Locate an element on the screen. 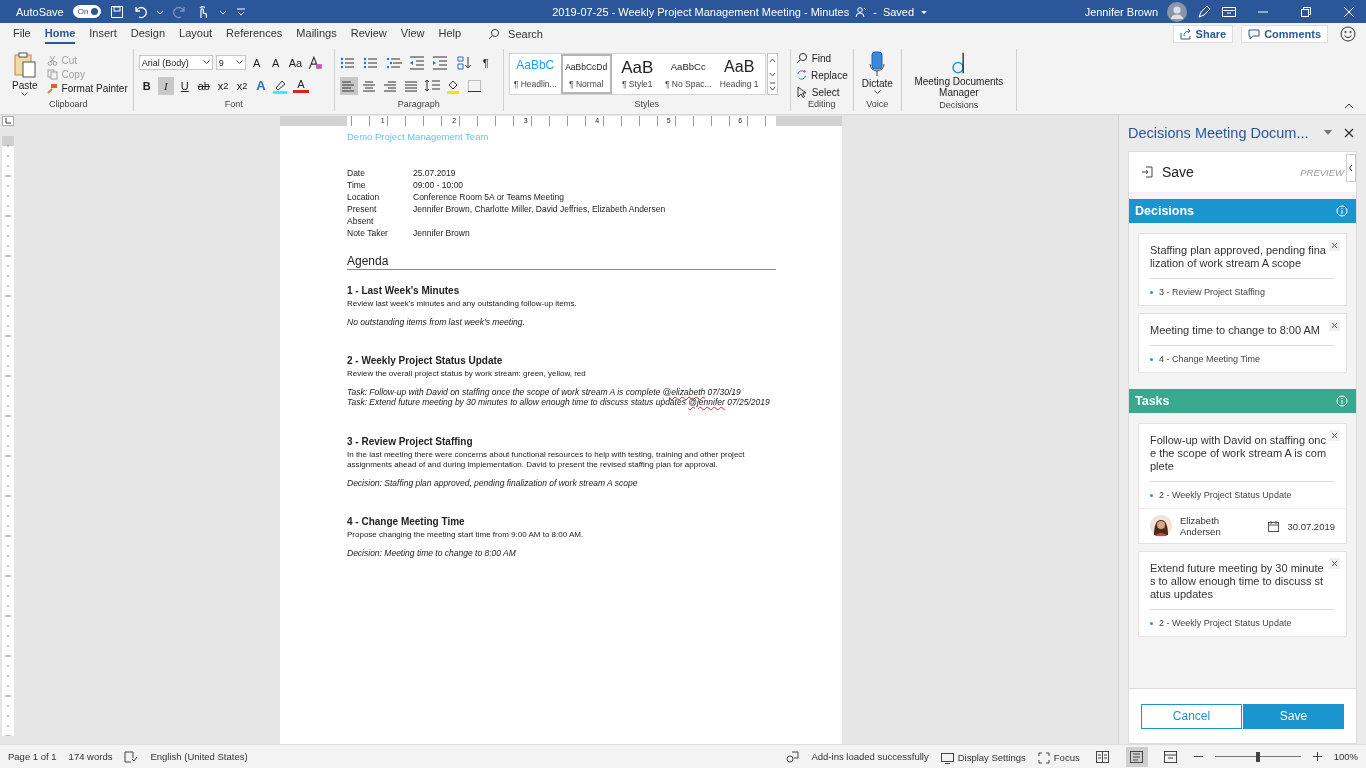  avatar is located at coordinates (1177, 11).